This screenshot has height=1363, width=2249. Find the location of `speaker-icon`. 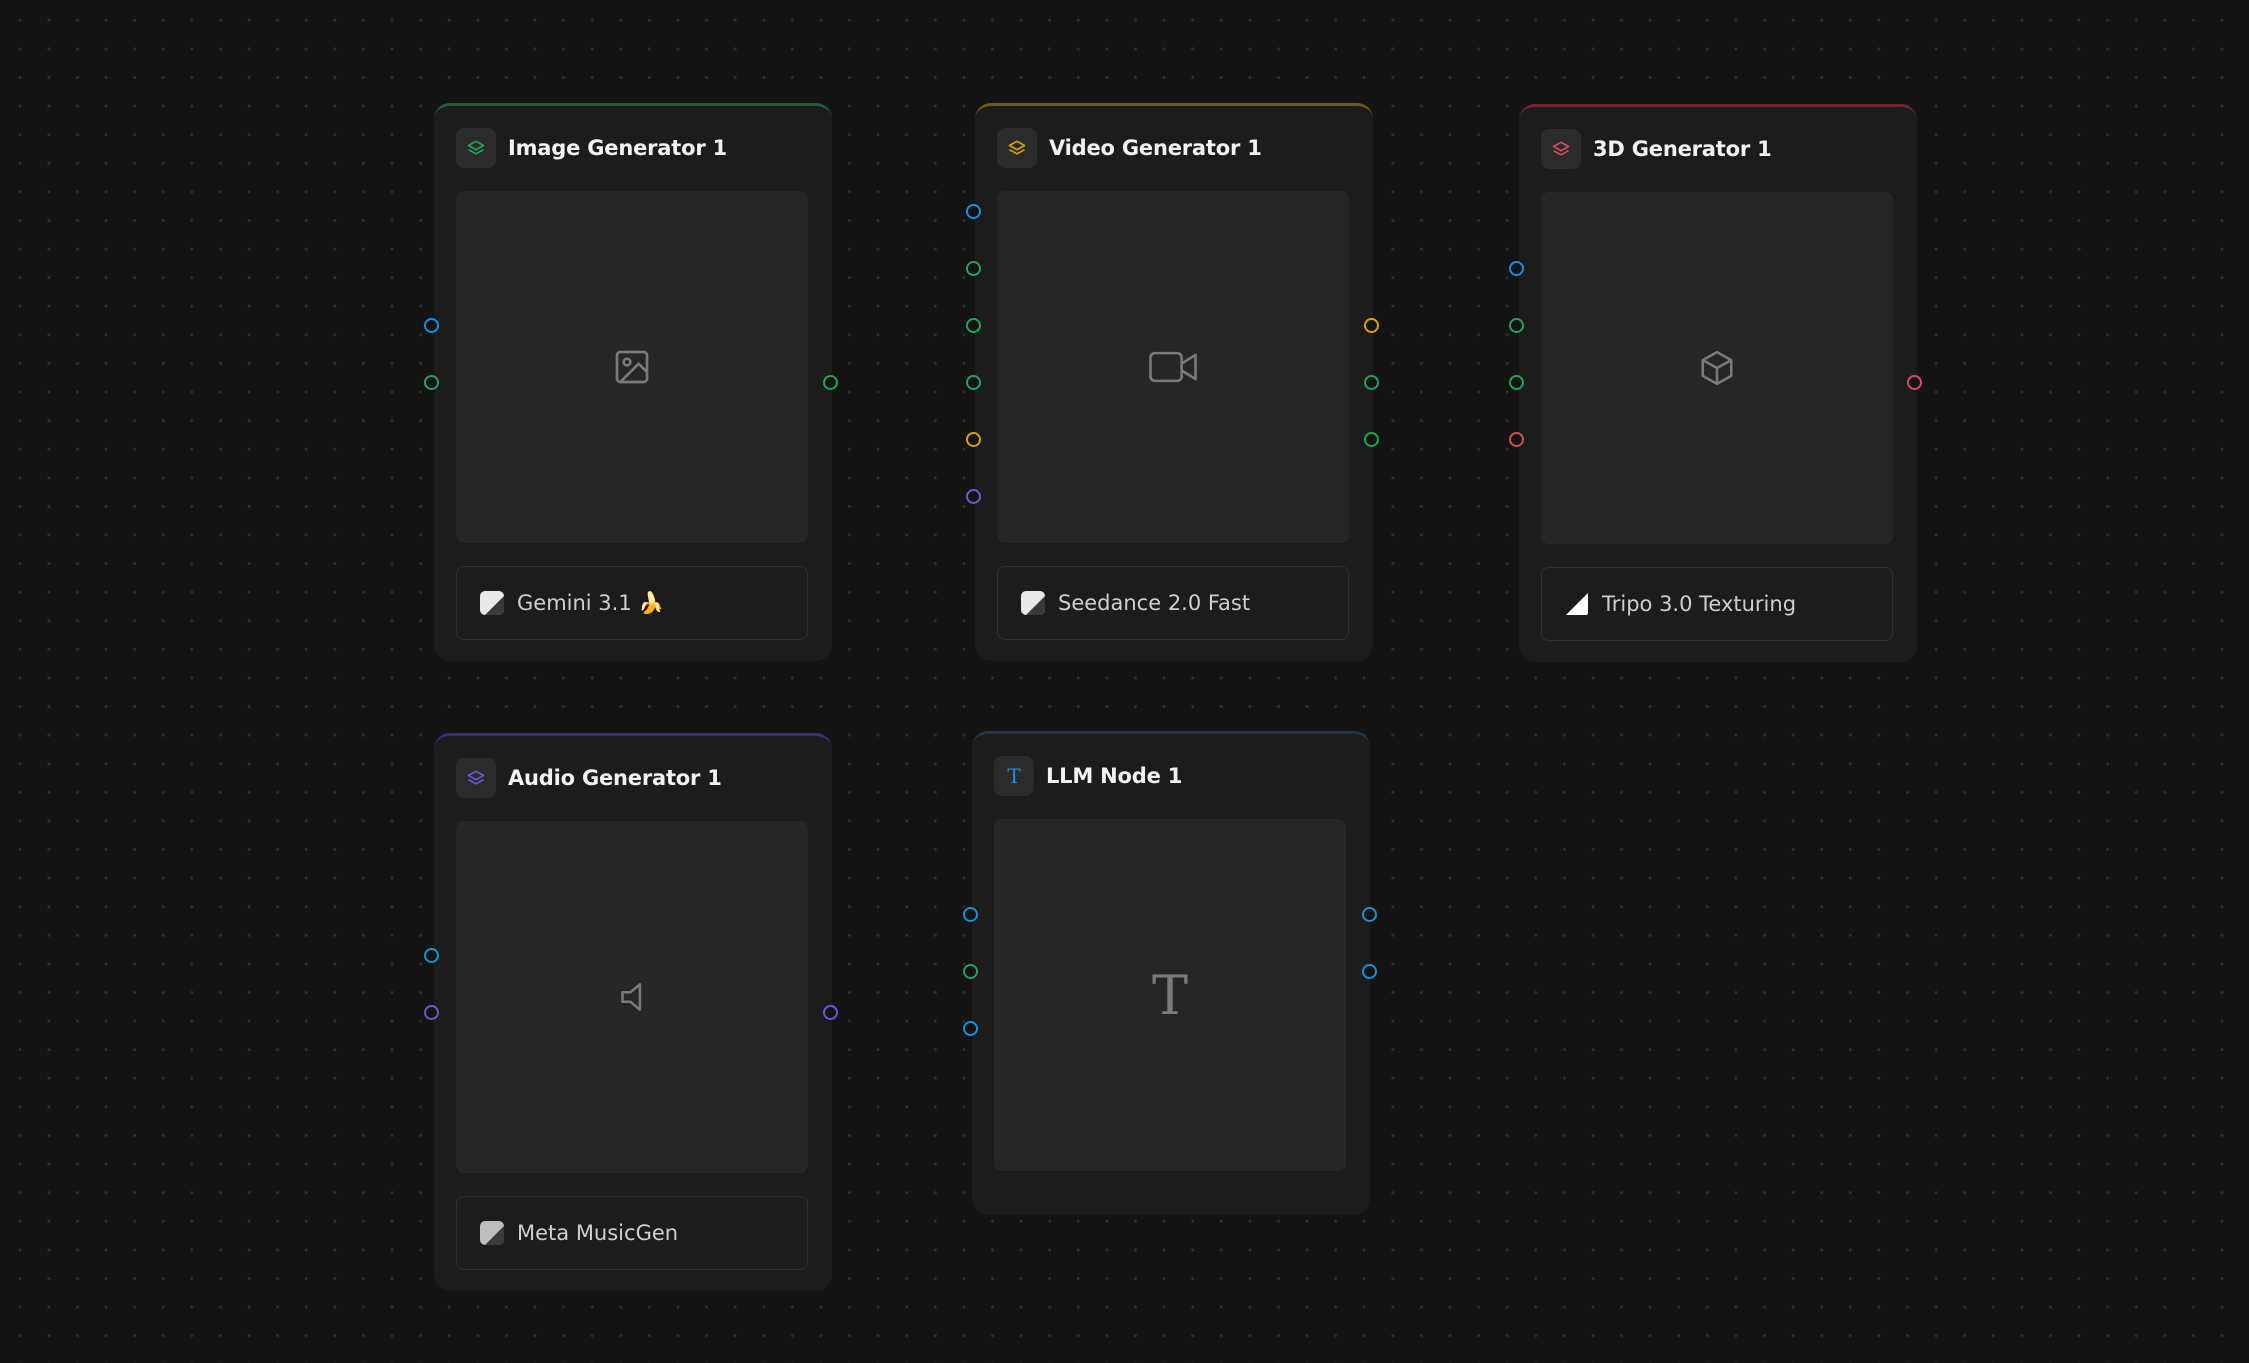

speaker-icon is located at coordinates (631, 997).